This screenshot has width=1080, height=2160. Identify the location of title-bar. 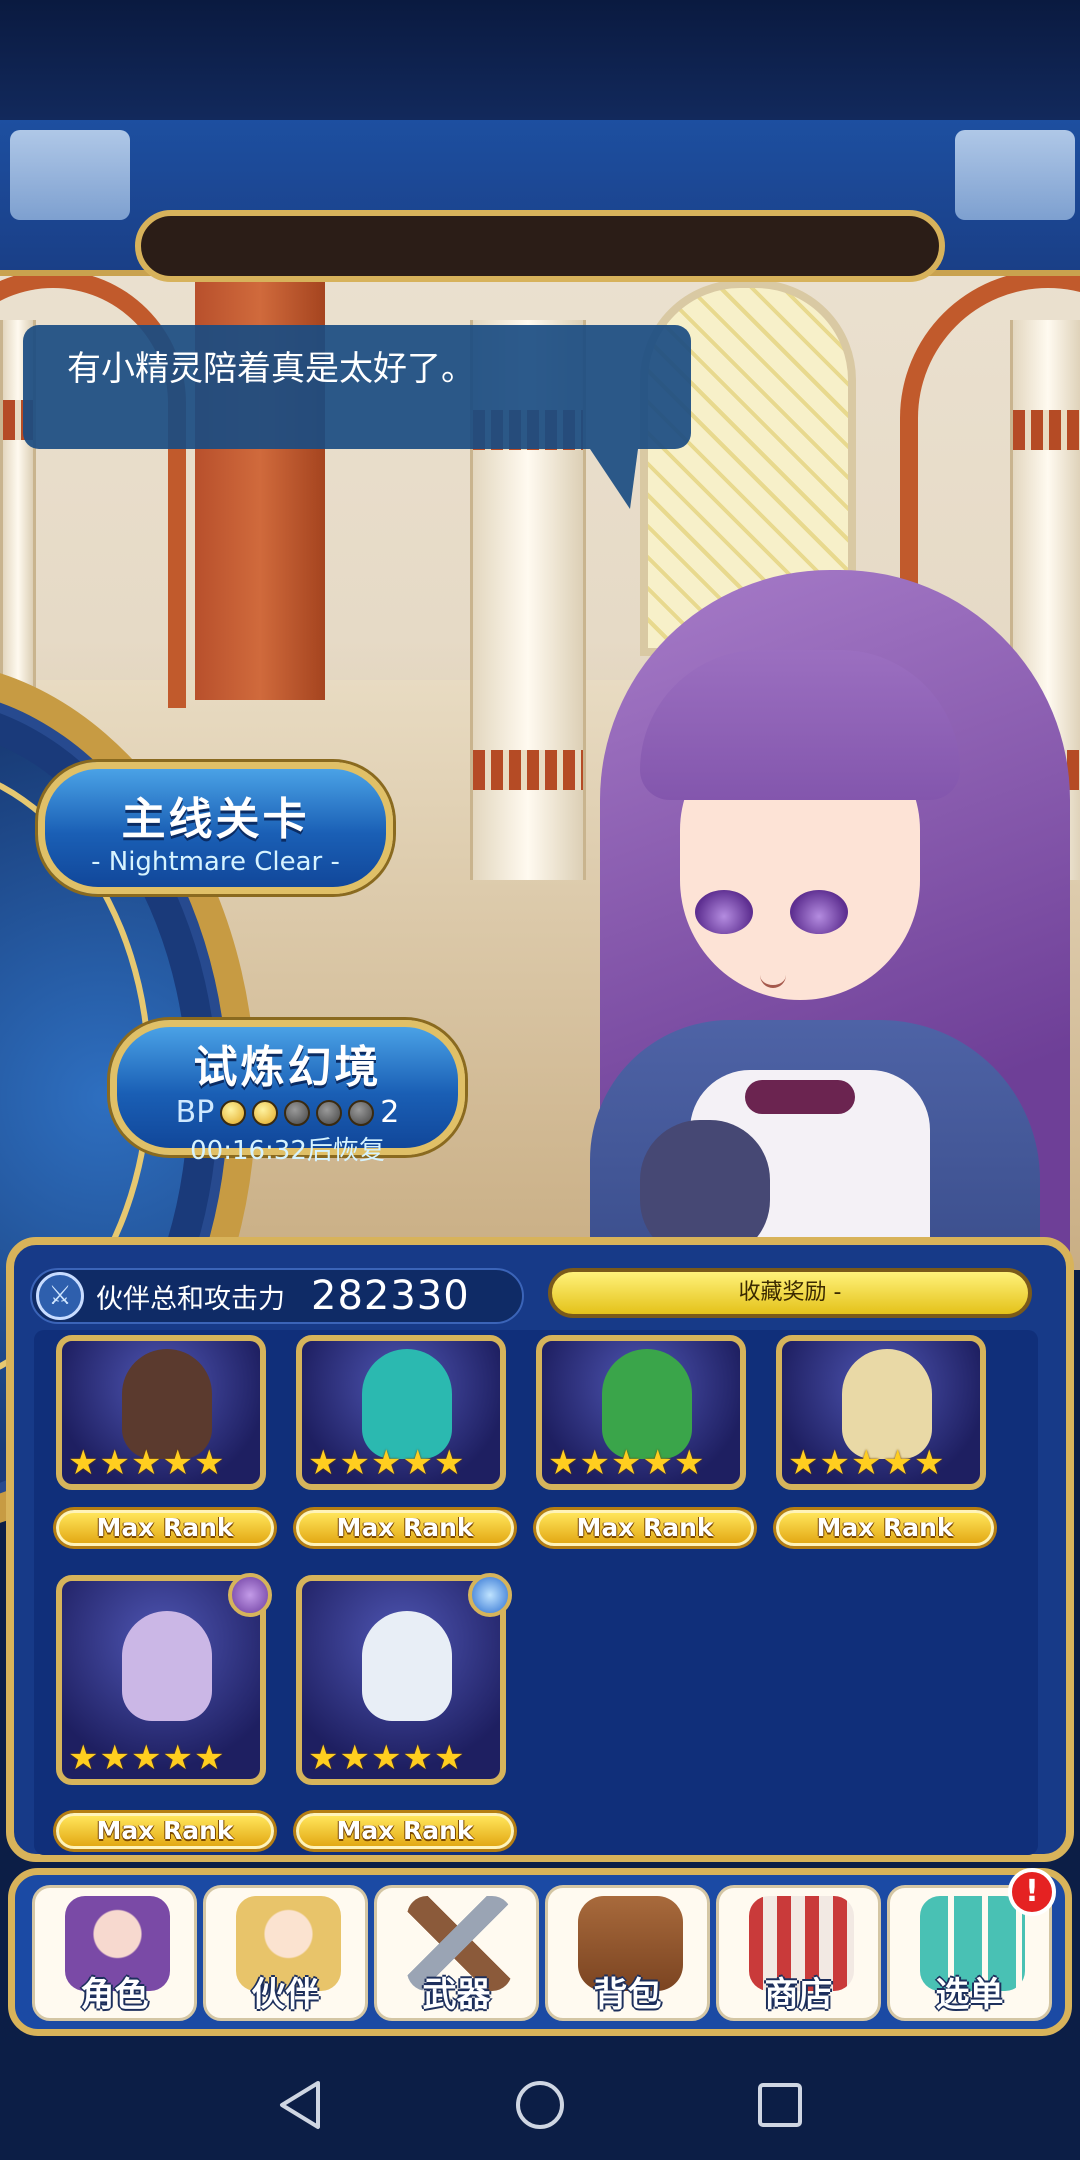
(540, 246).